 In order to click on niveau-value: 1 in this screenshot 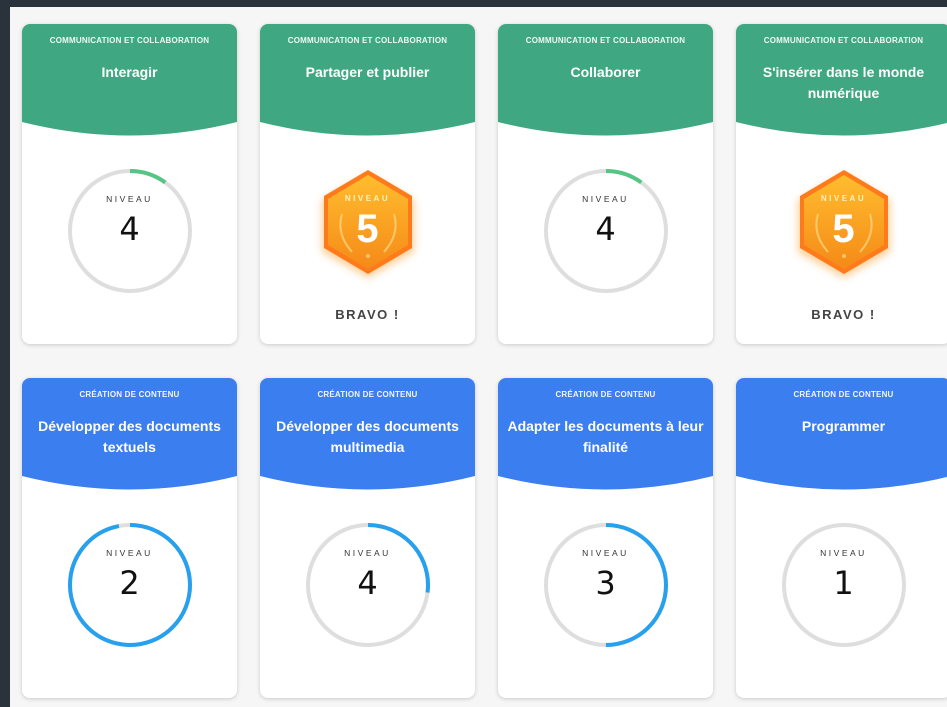, I will do `click(843, 583)`.